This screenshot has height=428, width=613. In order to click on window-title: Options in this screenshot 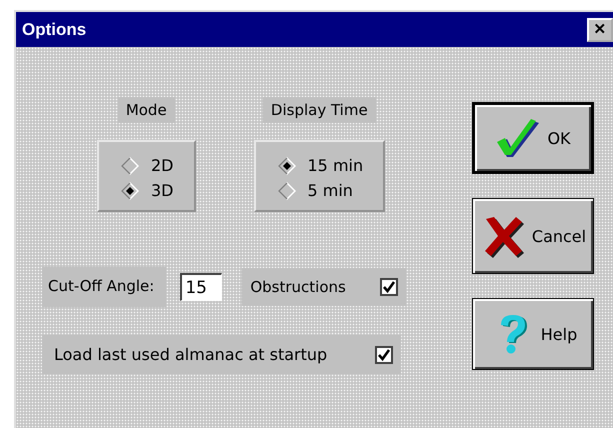, I will do `click(54, 30)`.